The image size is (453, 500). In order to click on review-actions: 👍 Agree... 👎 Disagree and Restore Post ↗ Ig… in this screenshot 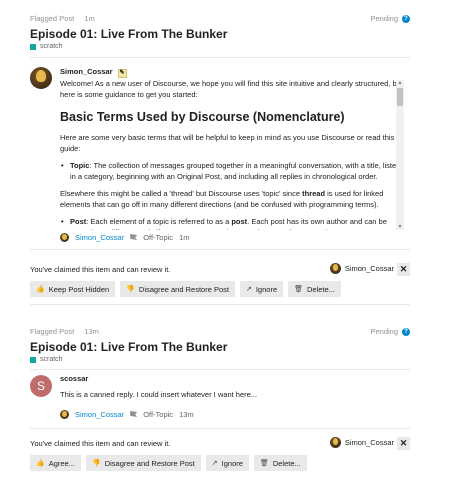, I will do `click(168, 463)`.